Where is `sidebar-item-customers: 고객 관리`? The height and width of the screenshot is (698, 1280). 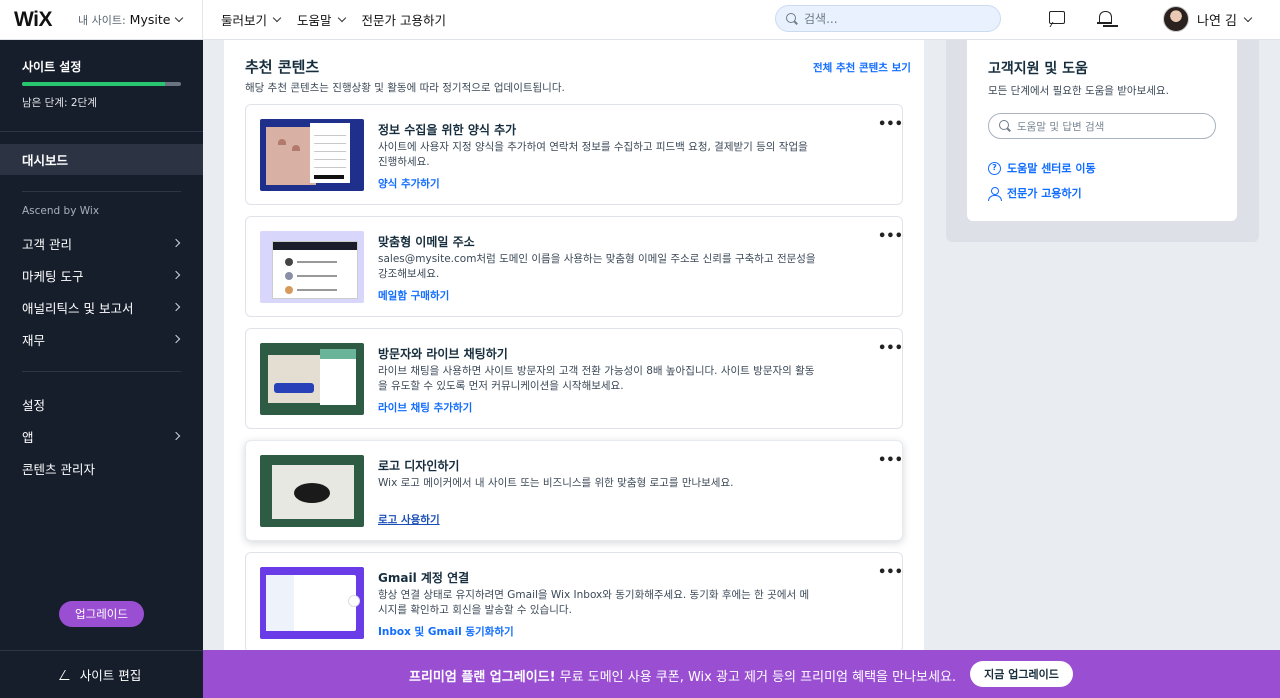
sidebar-item-customers: 고객 관리 is located at coordinates (101, 243).